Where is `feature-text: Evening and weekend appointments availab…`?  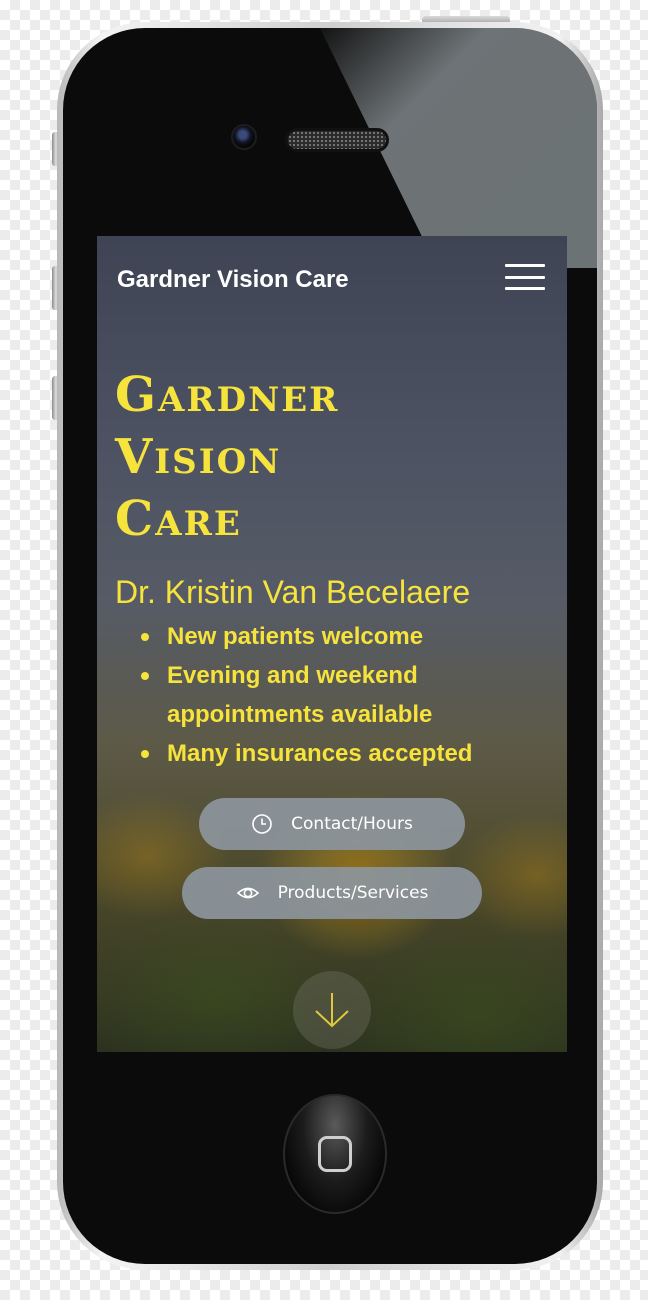 feature-text: Evening and weekend appointments availab… is located at coordinates (300, 695).